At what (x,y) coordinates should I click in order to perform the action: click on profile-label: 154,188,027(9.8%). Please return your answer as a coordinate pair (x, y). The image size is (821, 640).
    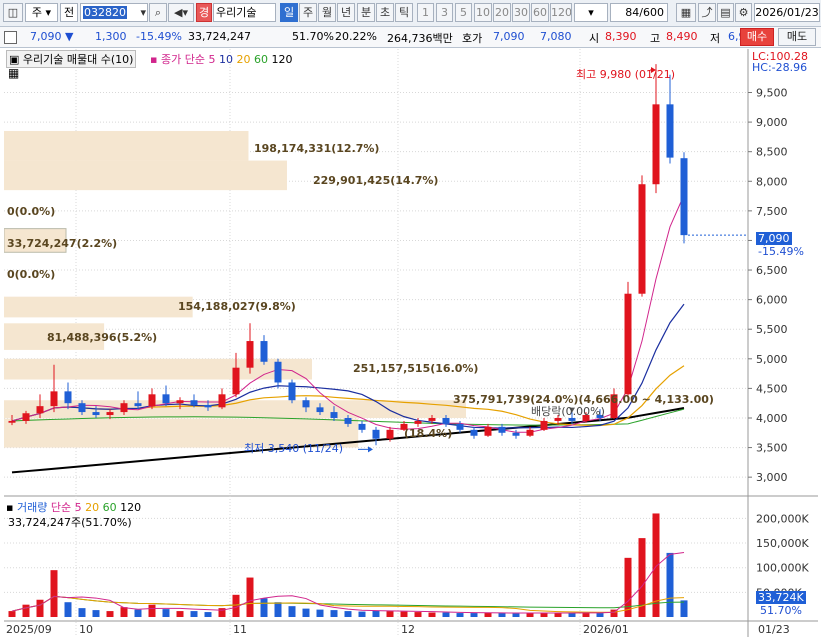
    Looking at the image, I should click on (237, 306).